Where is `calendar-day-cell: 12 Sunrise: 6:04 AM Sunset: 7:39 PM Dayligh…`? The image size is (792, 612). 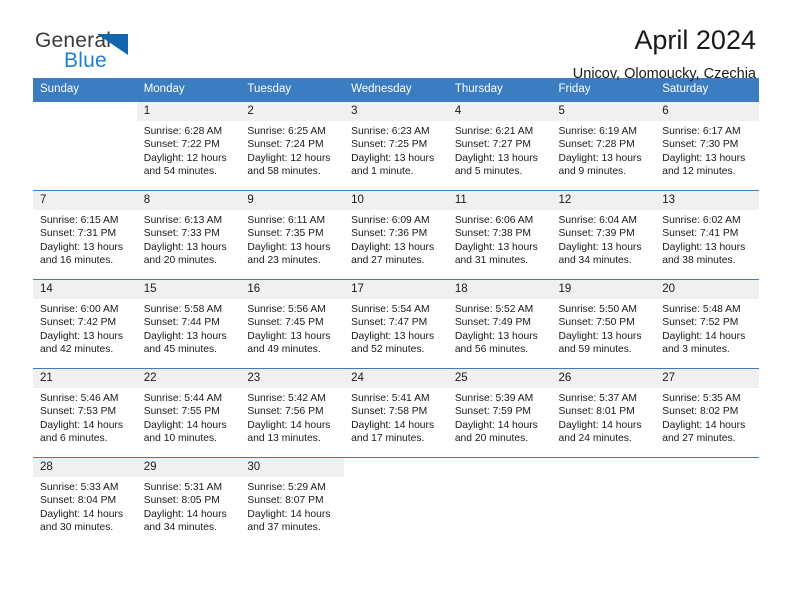
calendar-day-cell: 12 Sunrise: 6:04 AM Sunset: 7:39 PM Dayligh… is located at coordinates (603, 235).